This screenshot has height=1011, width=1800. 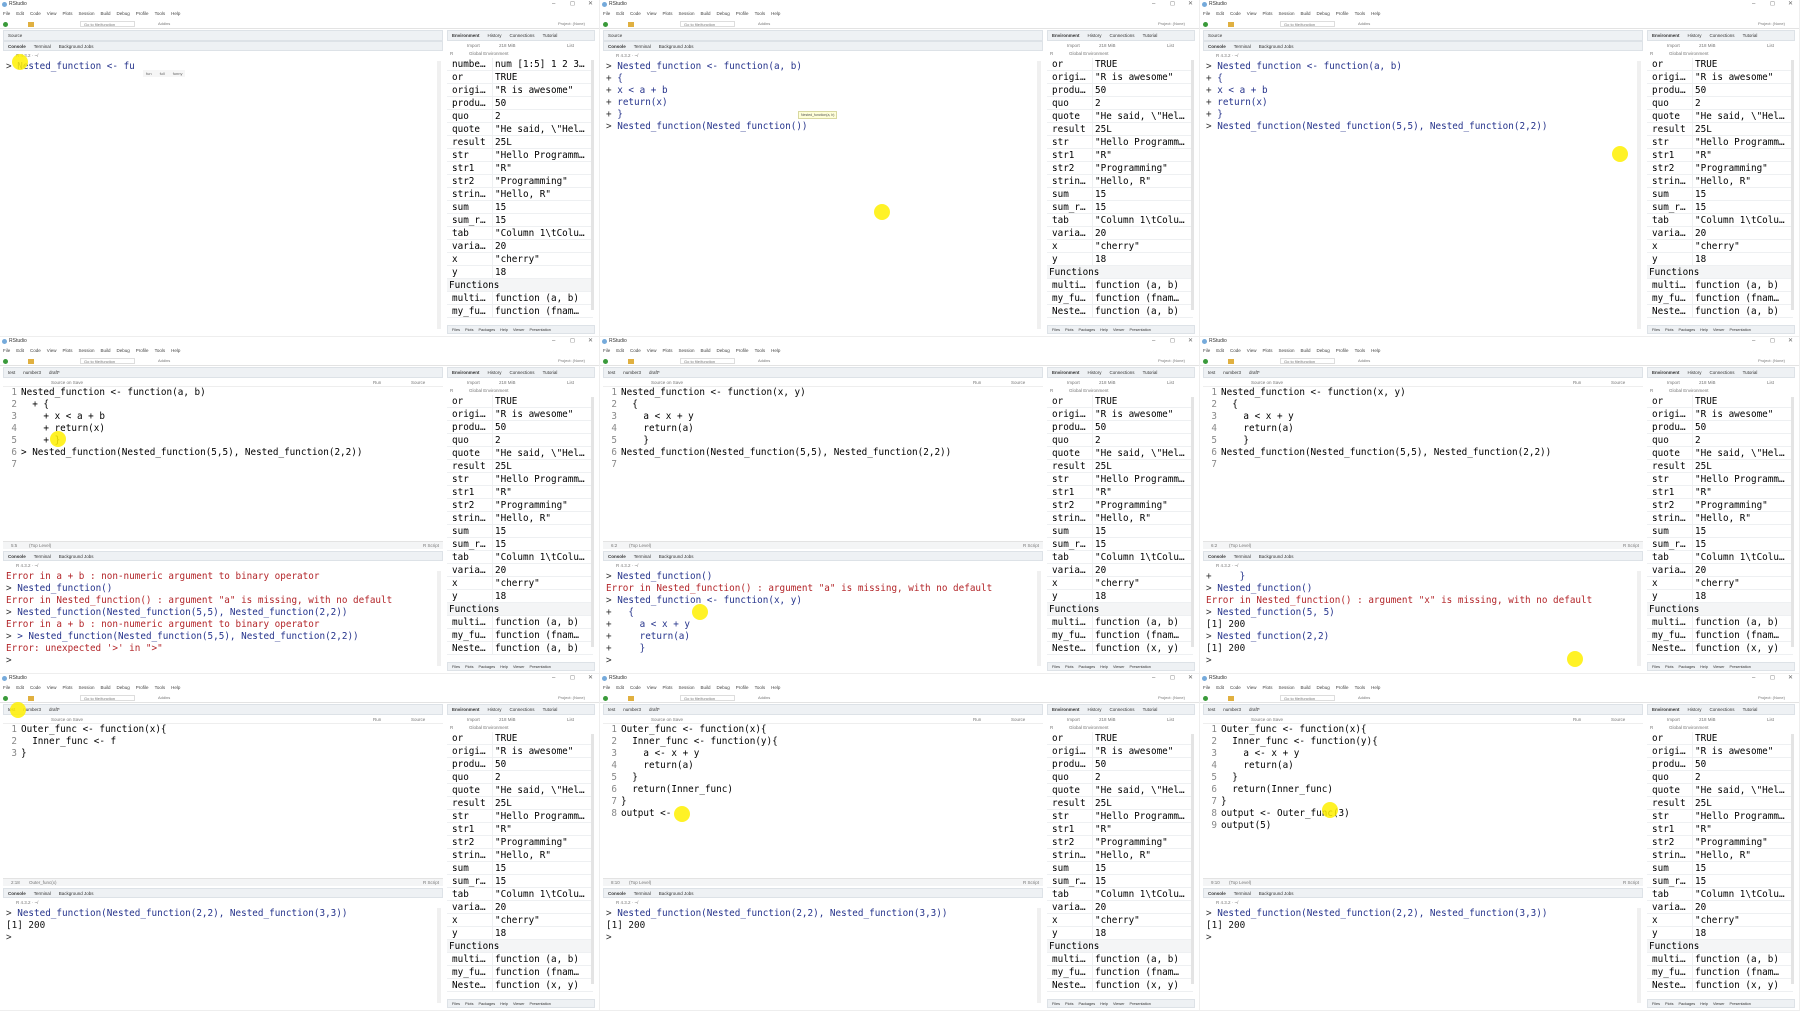 I want to click on env-tab-2: Connections, so click(x=1122, y=372).